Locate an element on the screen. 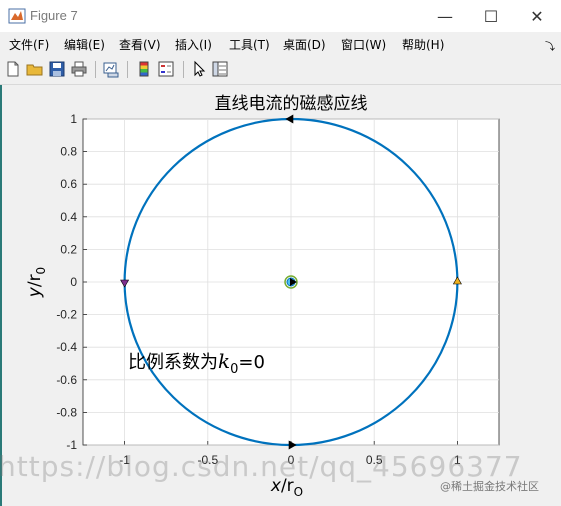 The image size is (561, 506). annotation-suffix: =0 is located at coordinates (251, 362).